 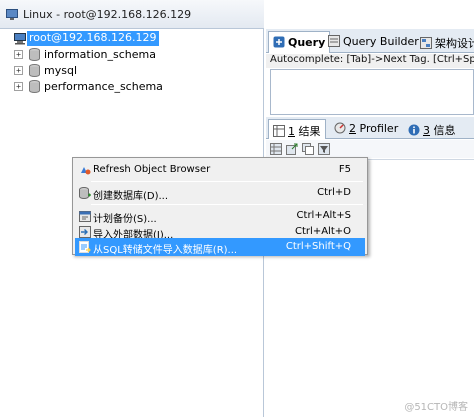 I want to click on tab-query-label: Query, so click(x=307, y=42).